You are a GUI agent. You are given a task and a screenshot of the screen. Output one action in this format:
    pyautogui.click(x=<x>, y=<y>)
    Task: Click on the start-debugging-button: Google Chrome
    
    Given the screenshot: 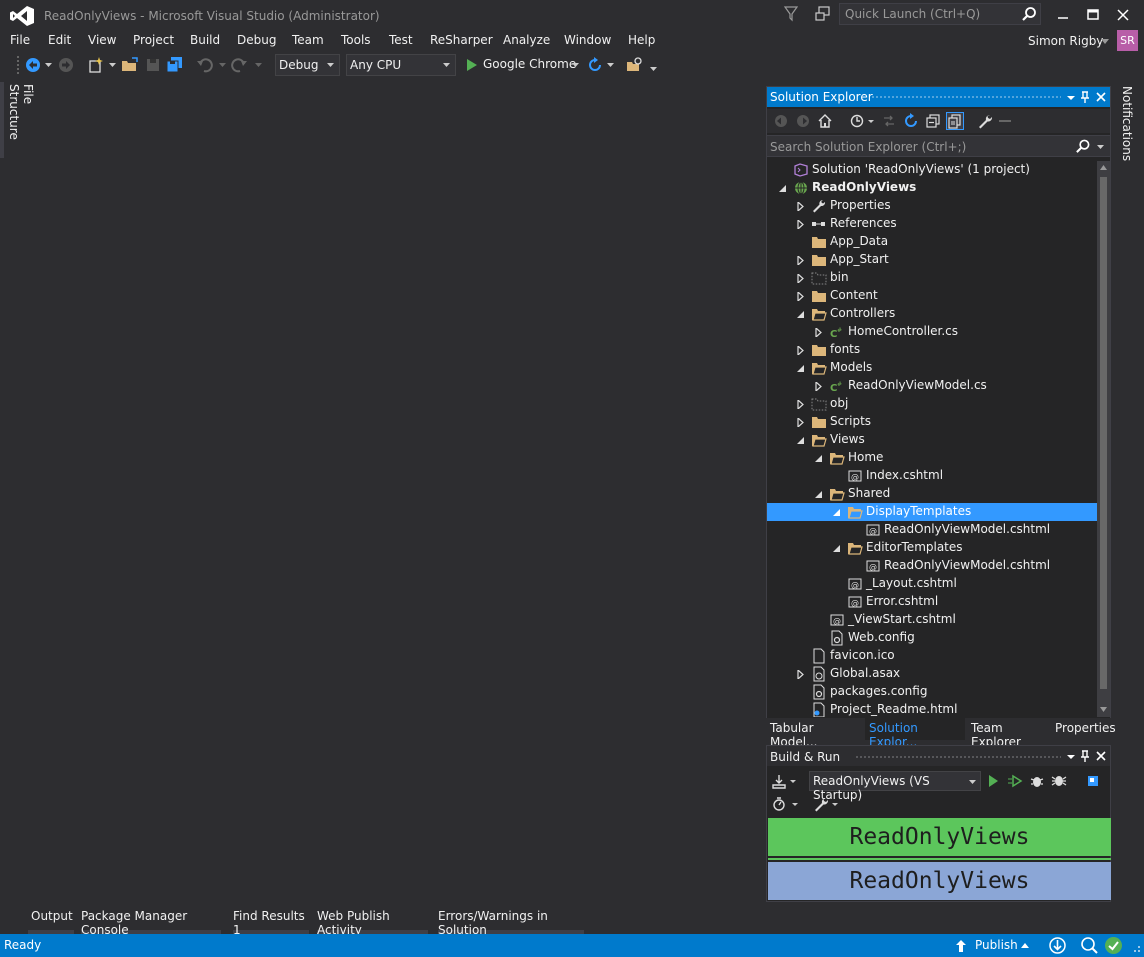 What is the action you would take?
    pyautogui.click(x=524, y=65)
    